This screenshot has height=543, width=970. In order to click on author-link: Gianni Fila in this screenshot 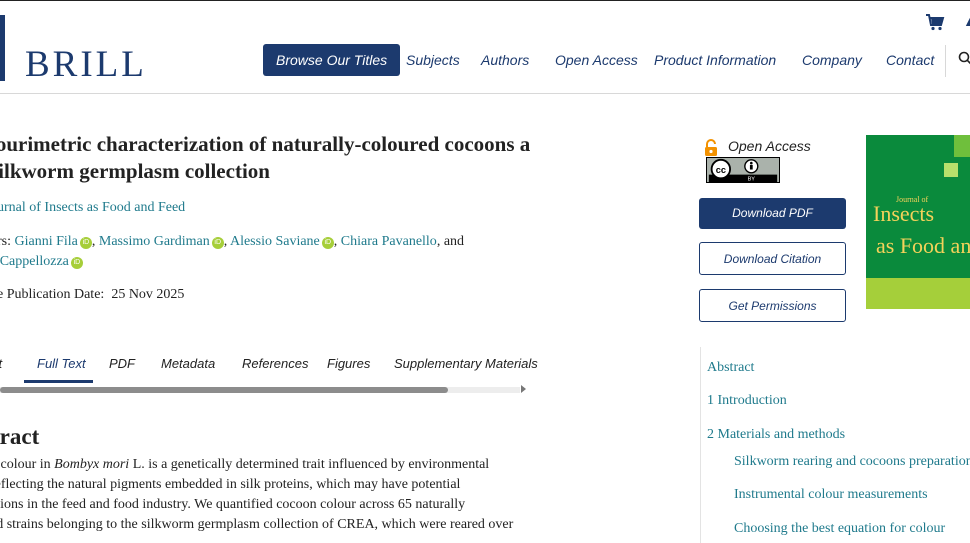, I will do `click(46, 241)`.